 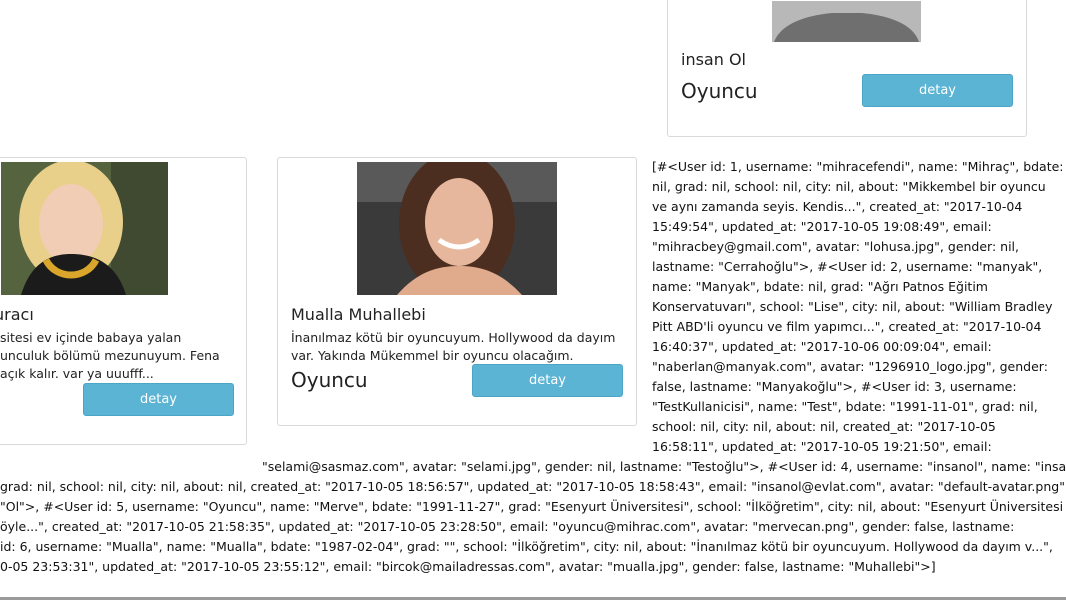 What do you see at coordinates (533, 598) in the screenshot?
I see `bottom-divider` at bounding box center [533, 598].